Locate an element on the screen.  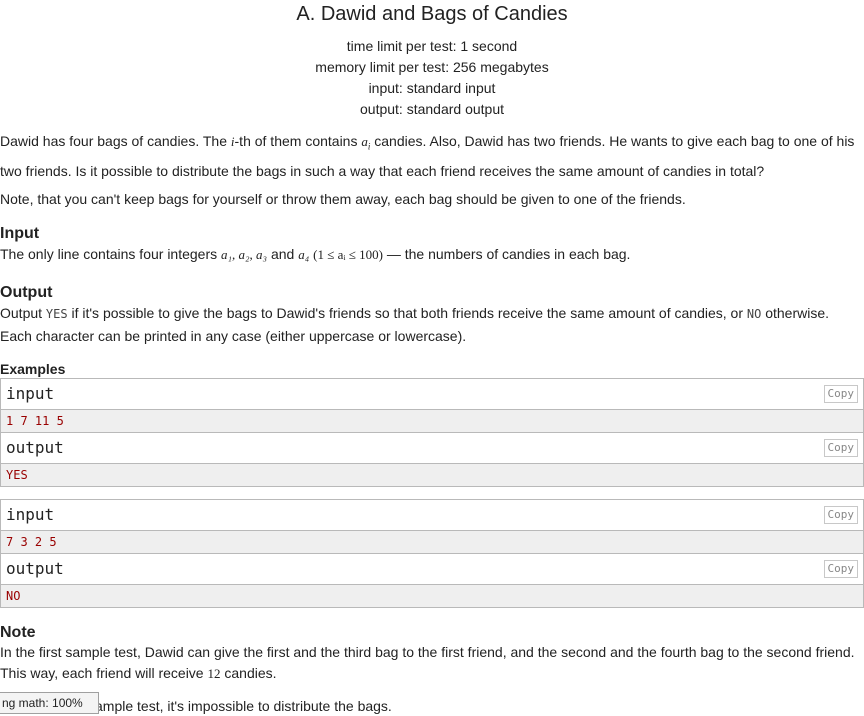
example-input-data: 1 7 11 5 is located at coordinates (432, 421).